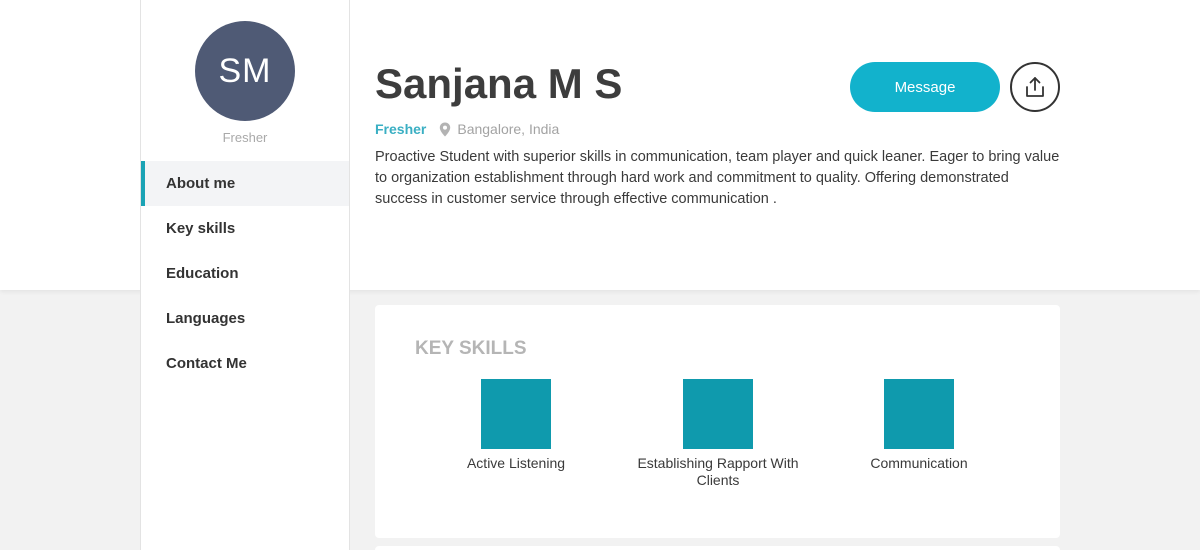 The image size is (1200, 550). Describe the element at coordinates (245, 137) in the screenshot. I see `avatar-caption: Fresher` at that location.